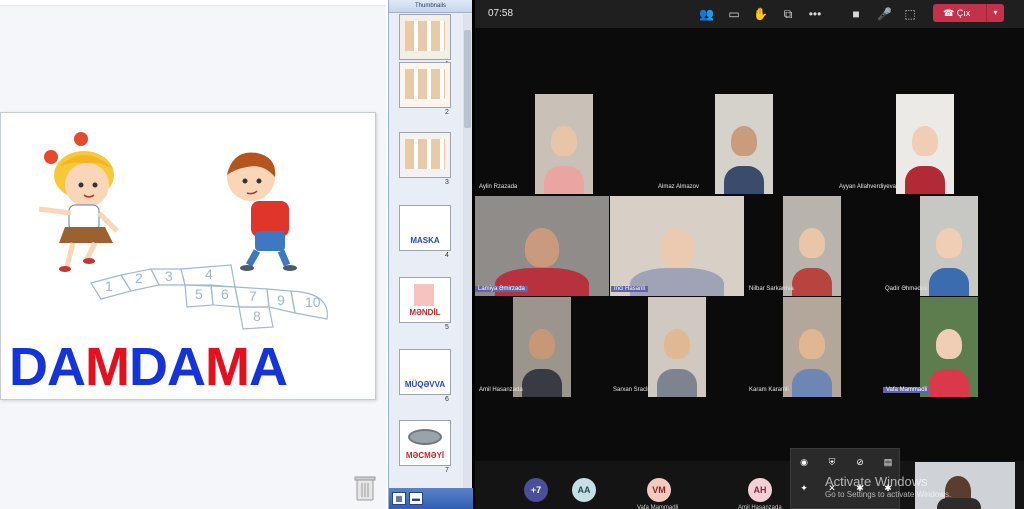  I want to click on shield-icon: ⛨, so click(832, 462).